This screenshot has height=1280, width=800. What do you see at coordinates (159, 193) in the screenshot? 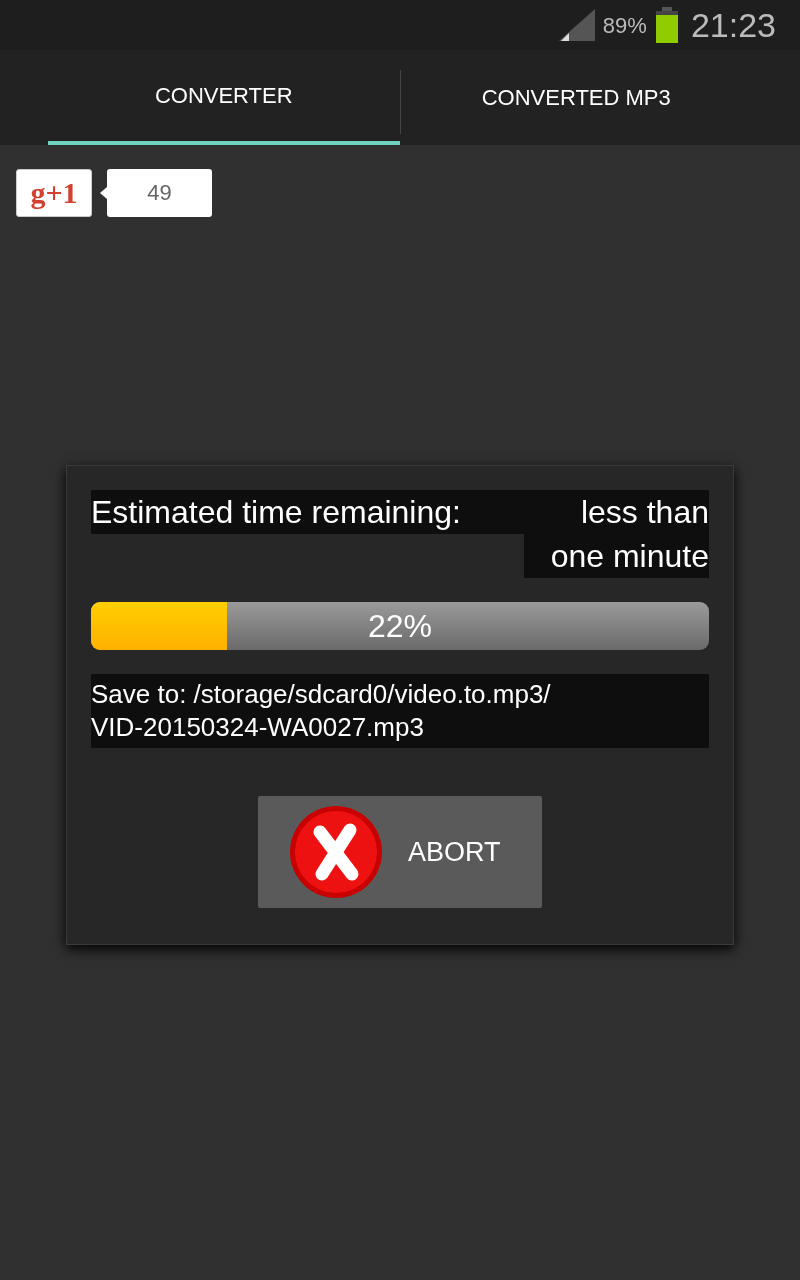
I see `plus-one-count: 49` at bounding box center [159, 193].